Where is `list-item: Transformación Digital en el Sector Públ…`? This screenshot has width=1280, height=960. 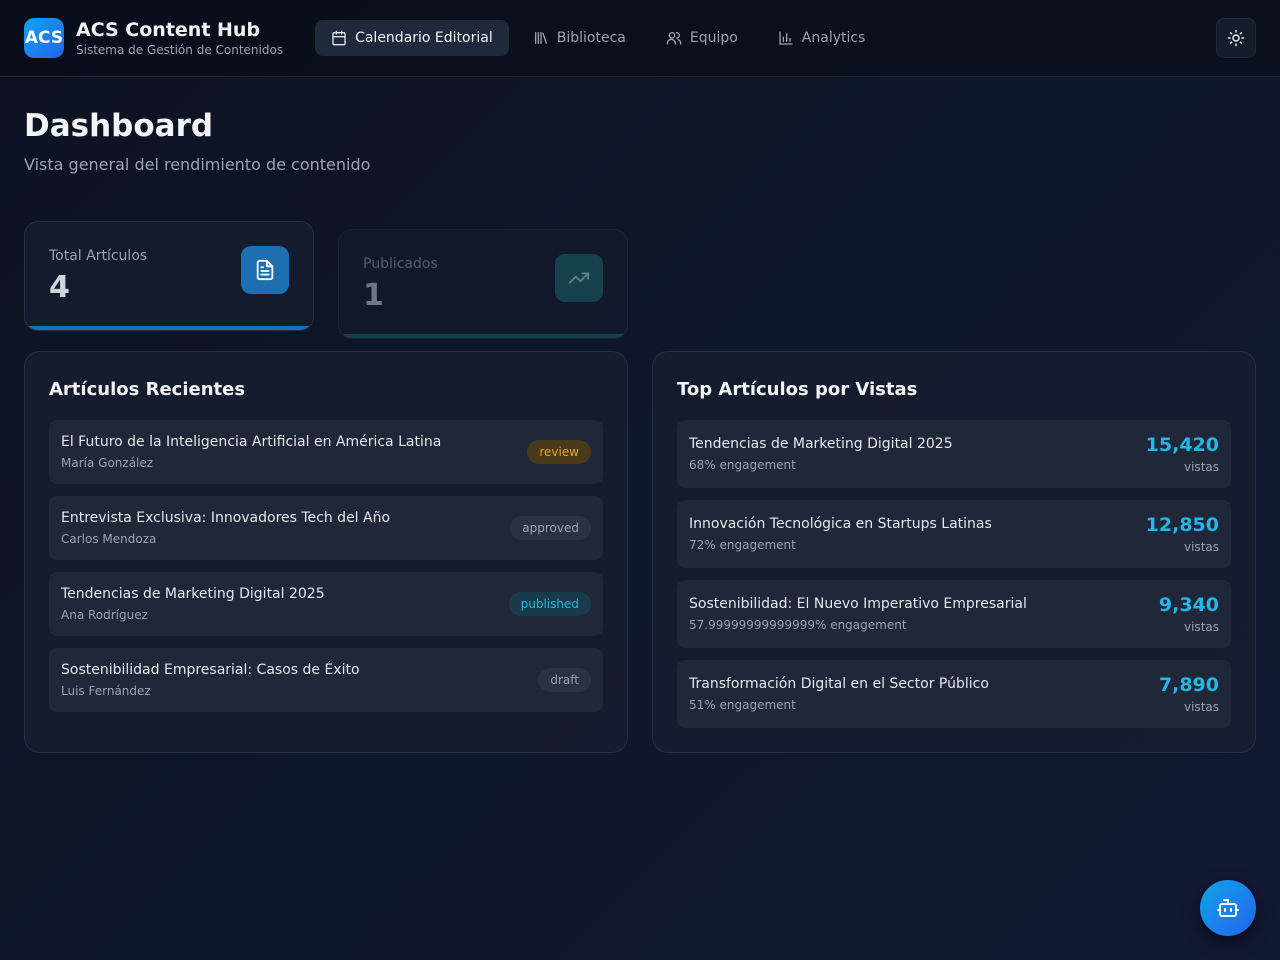 list-item: Transformación Digital en el Sector Públ… is located at coordinates (954, 694).